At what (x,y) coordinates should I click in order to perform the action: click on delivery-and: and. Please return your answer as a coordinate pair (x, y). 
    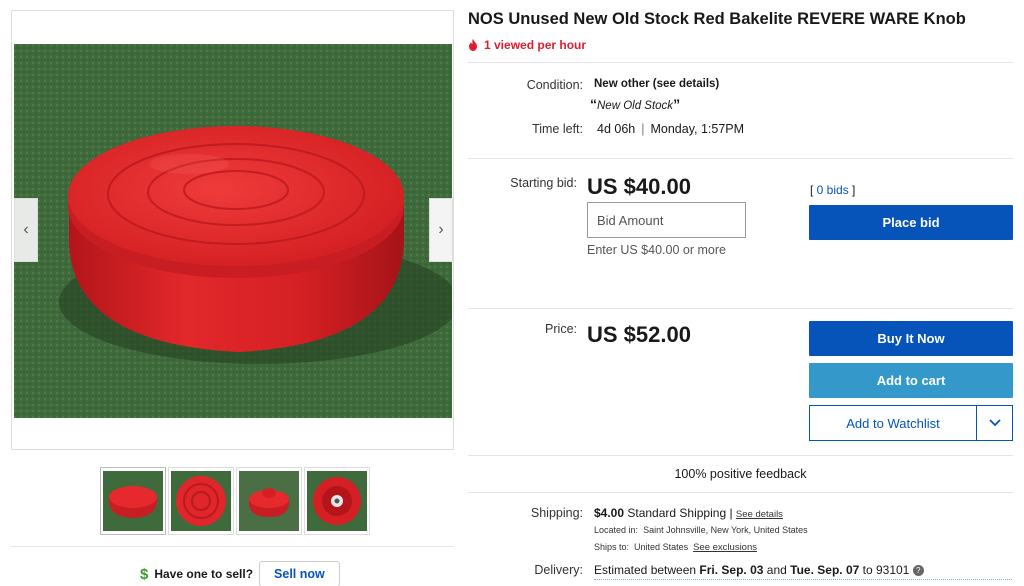
    Looking at the image, I should click on (776, 570).